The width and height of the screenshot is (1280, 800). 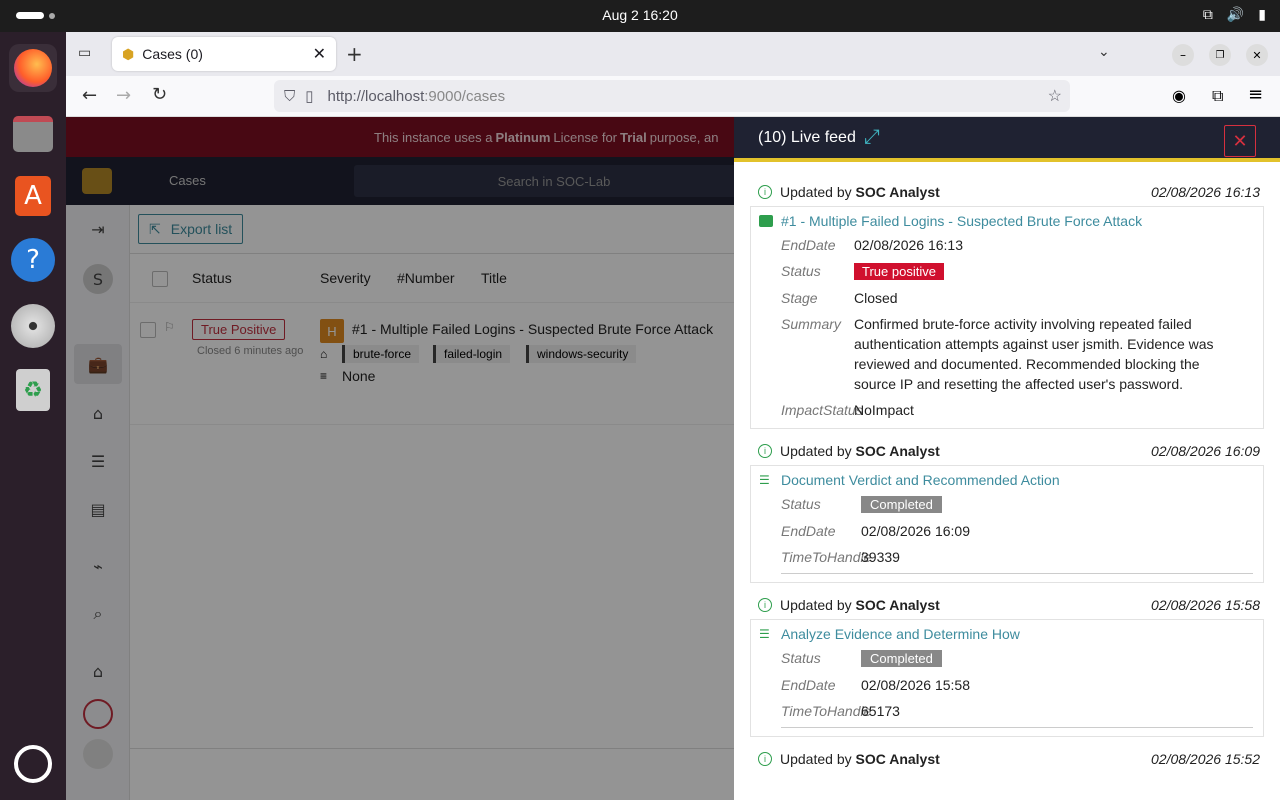 What do you see at coordinates (1205, 192) in the screenshot?
I see `feed-entry-date: 02/08/2026 16:13` at bounding box center [1205, 192].